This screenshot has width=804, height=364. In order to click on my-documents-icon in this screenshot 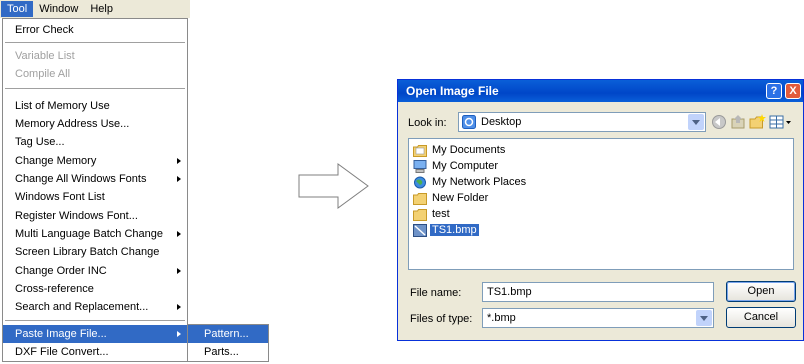, I will do `click(420, 150)`.